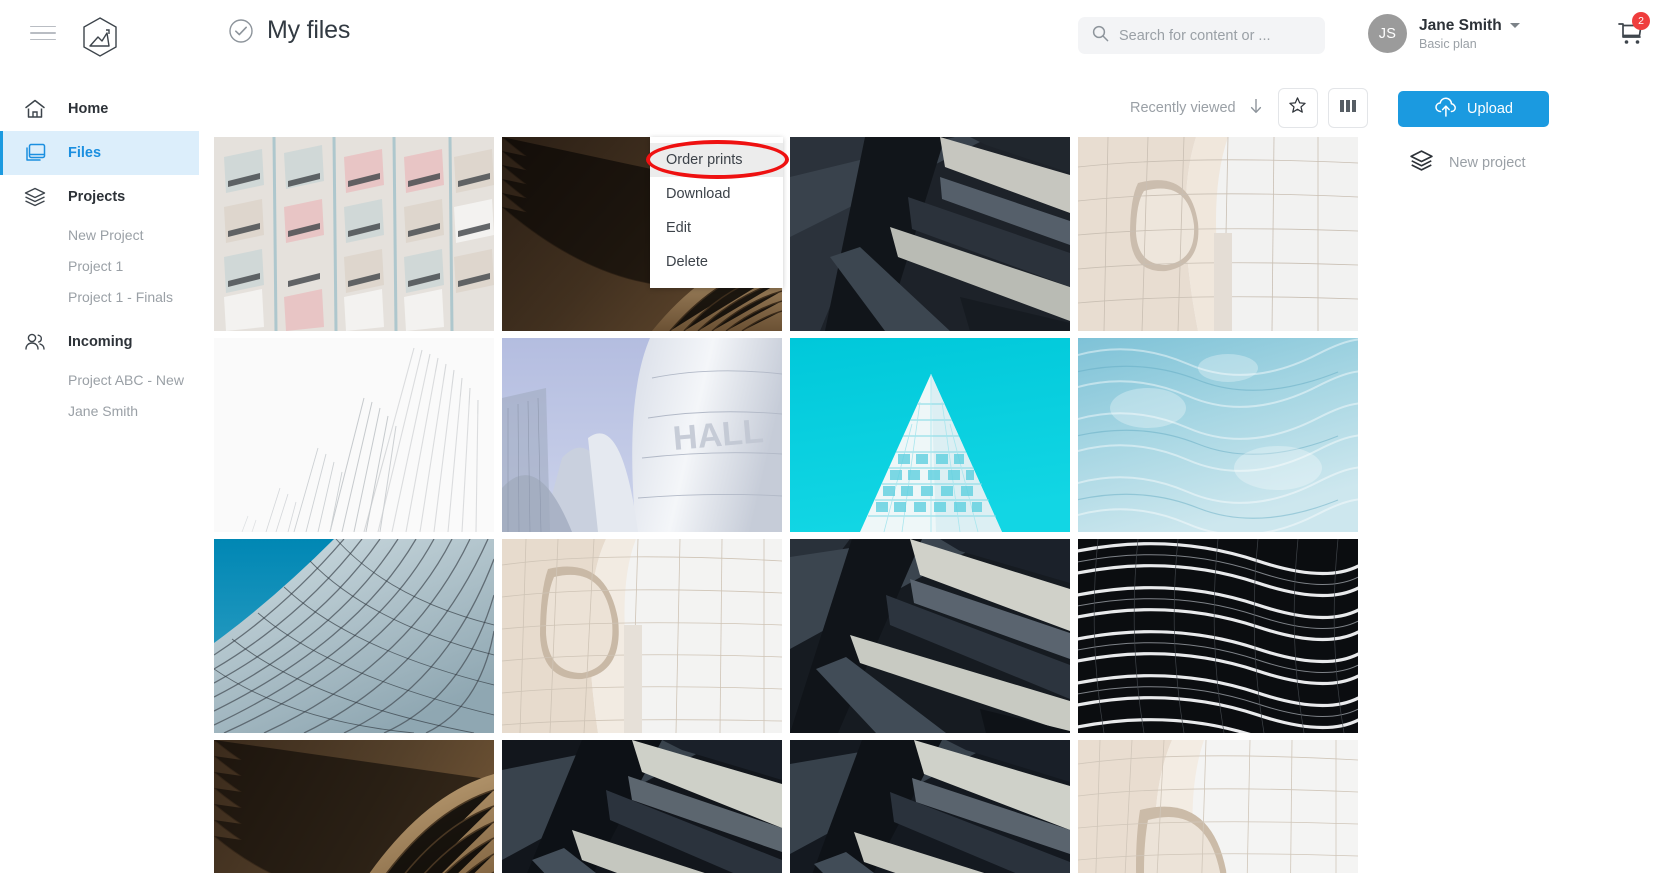 This screenshot has width=1671, height=873. I want to click on sidebar-subitem-jane-smith: Jane Smith, so click(99, 410).